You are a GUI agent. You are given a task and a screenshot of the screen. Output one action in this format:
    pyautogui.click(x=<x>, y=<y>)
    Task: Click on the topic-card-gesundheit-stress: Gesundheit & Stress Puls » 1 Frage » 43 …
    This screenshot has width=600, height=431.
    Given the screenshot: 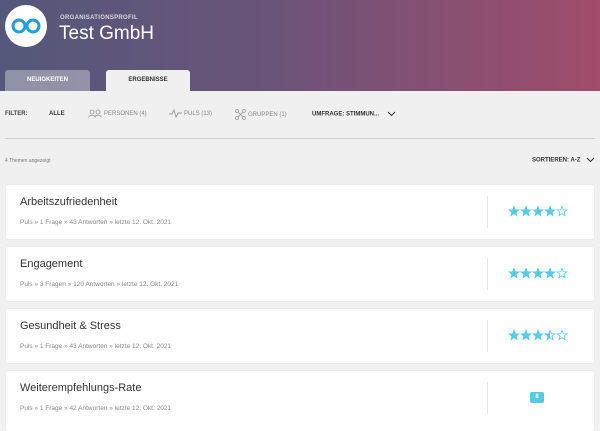 What is the action you would take?
    pyautogui.click(x=300, y=336)
    